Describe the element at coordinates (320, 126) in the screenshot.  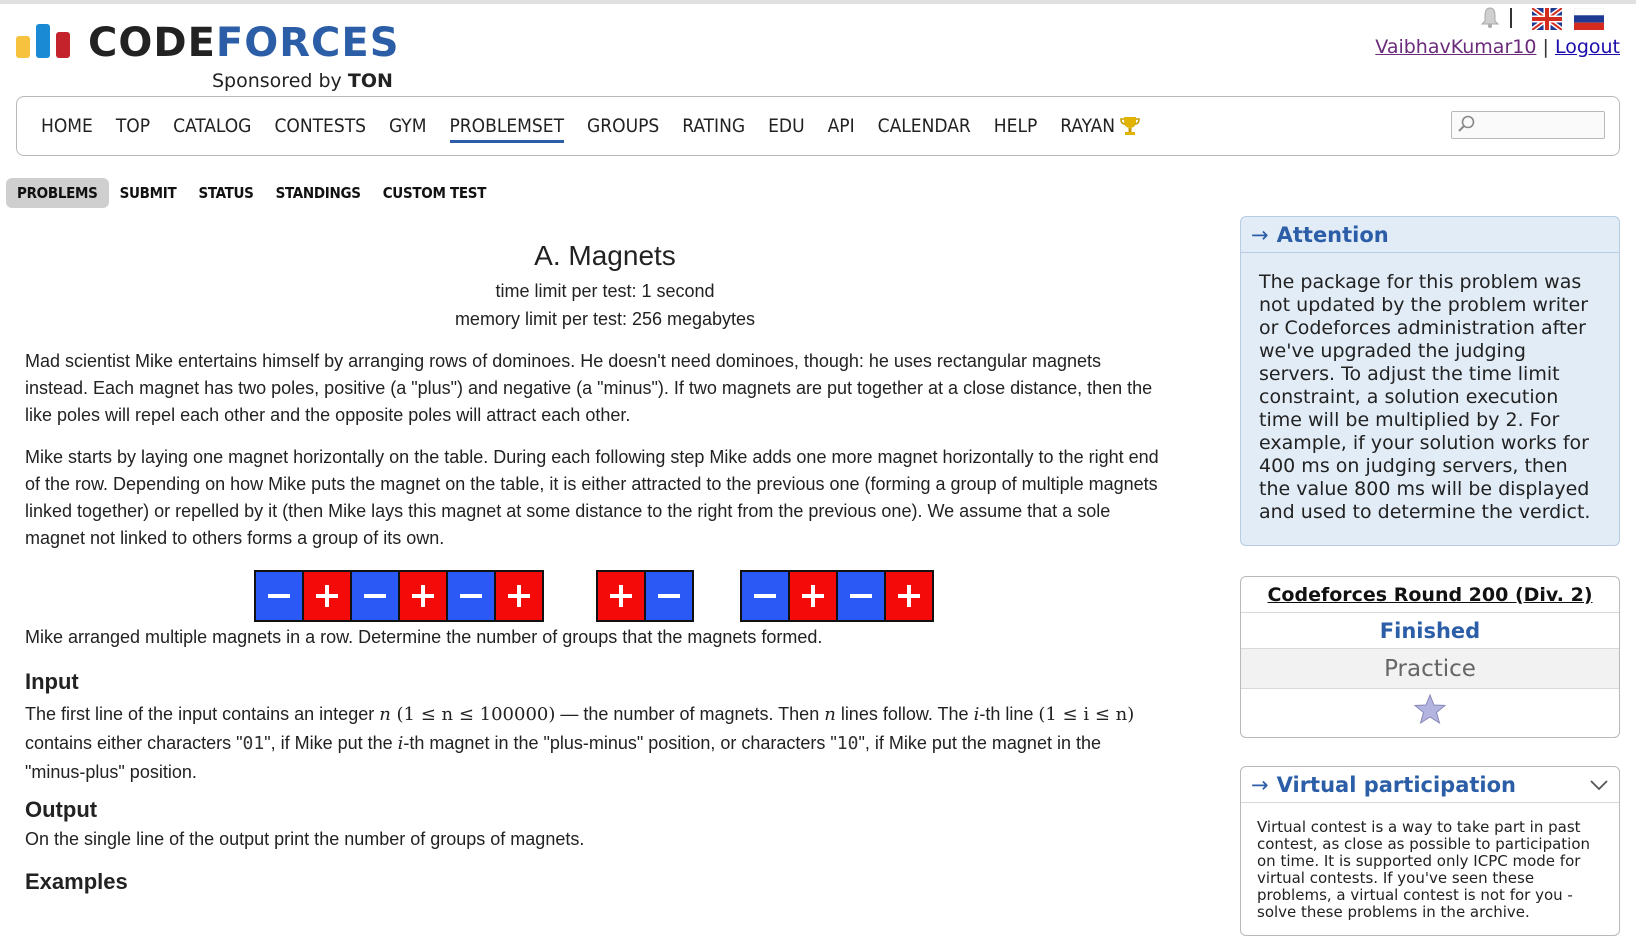
I see `menu-item-contests: CONTESTS` at that location.